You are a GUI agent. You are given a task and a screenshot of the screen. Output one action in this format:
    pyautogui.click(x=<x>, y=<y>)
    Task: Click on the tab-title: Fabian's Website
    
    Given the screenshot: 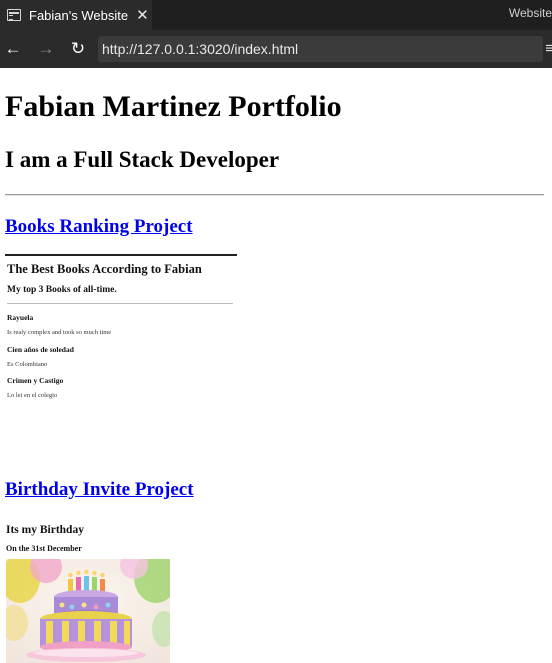 What is the action you would take?
    pyautogui.click(x=79, y=15)
    